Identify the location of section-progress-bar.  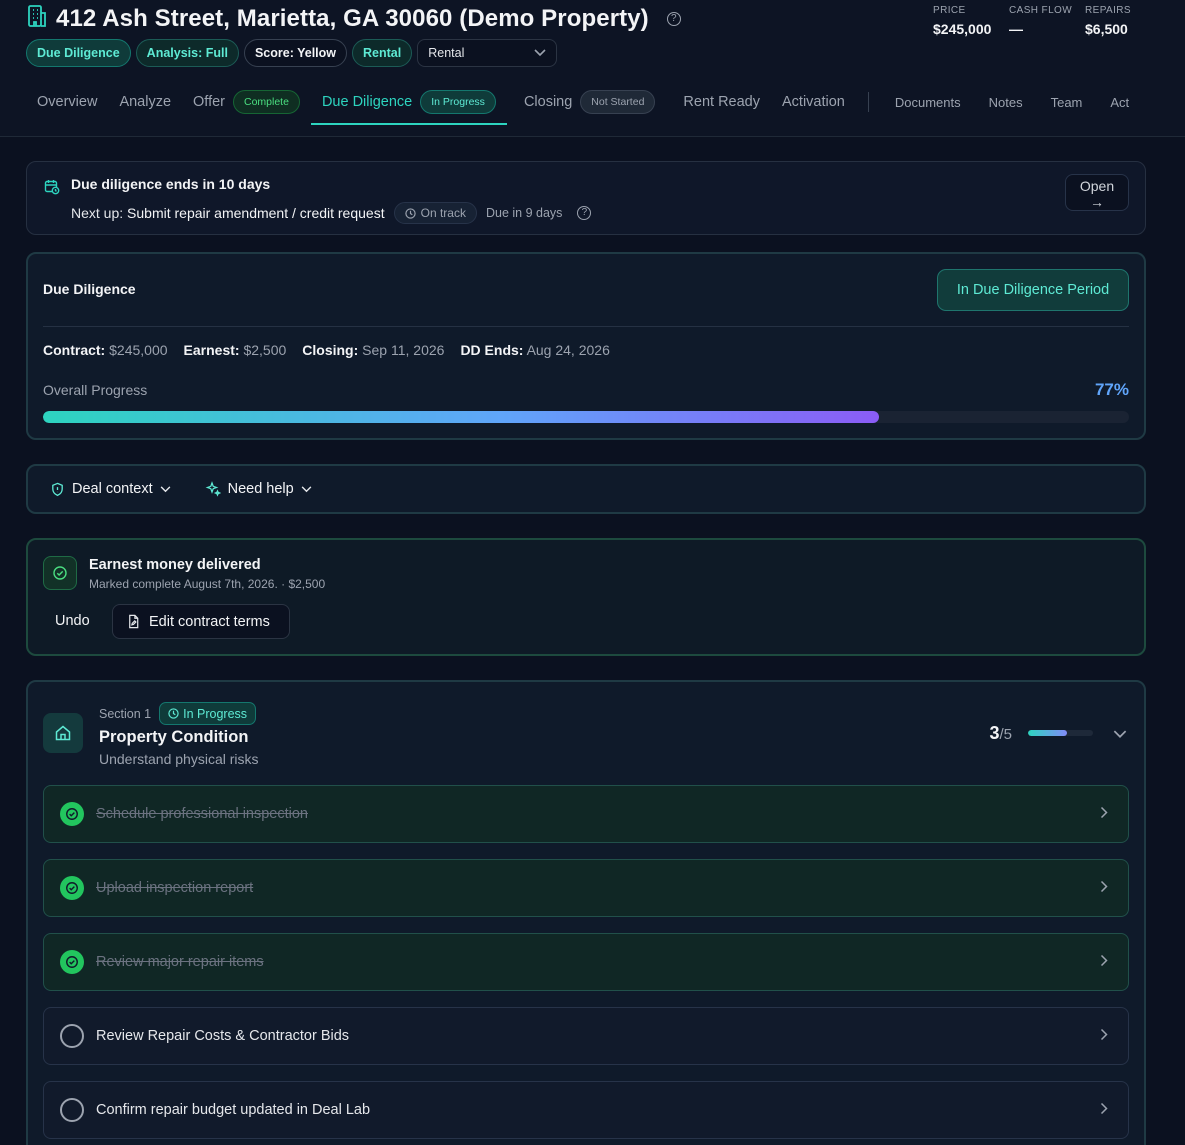
(1060, 733).